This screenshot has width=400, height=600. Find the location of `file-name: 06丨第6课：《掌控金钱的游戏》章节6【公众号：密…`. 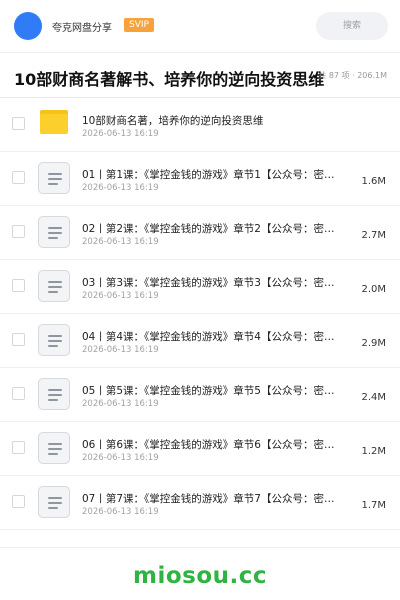

file-name: 06丨第6课：《掌控金钱的游戏》章节6【公众号：密… is located at coordinates (208, 445).